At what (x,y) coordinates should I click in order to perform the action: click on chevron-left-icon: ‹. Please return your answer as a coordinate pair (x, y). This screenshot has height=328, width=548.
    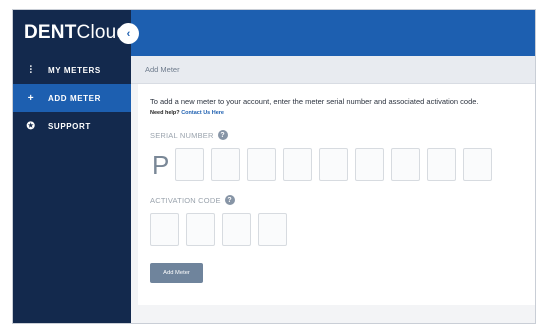
    Looking at the image, I should click on (128, 33).